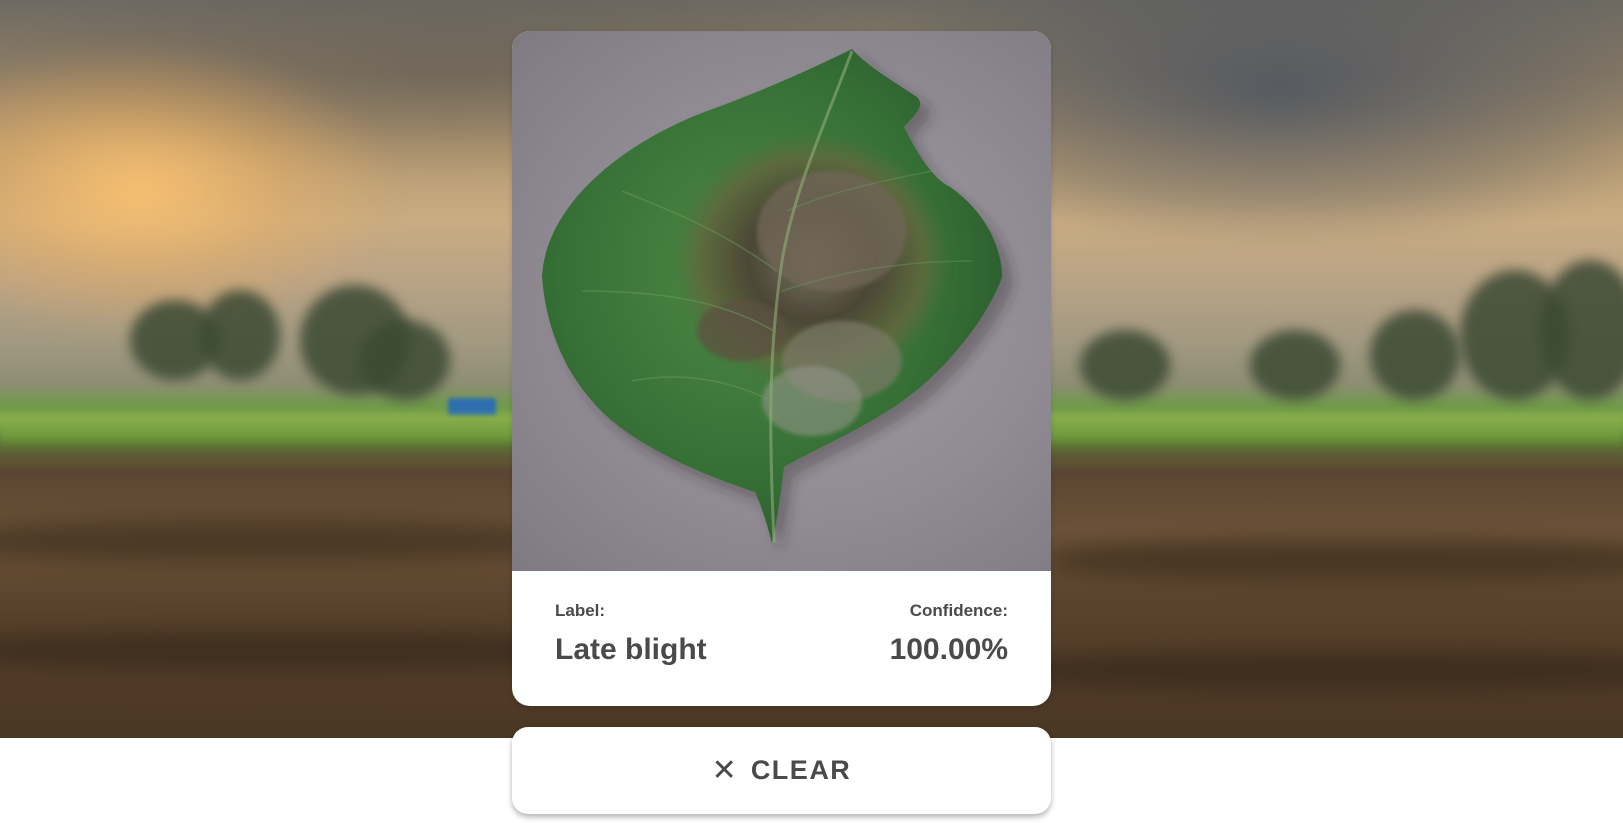 The image size is (1623, 823). What do you see at coordinates (724, 770) in the screenshot?
I see `close-icon: ✕` at bounding box center [724, 770].